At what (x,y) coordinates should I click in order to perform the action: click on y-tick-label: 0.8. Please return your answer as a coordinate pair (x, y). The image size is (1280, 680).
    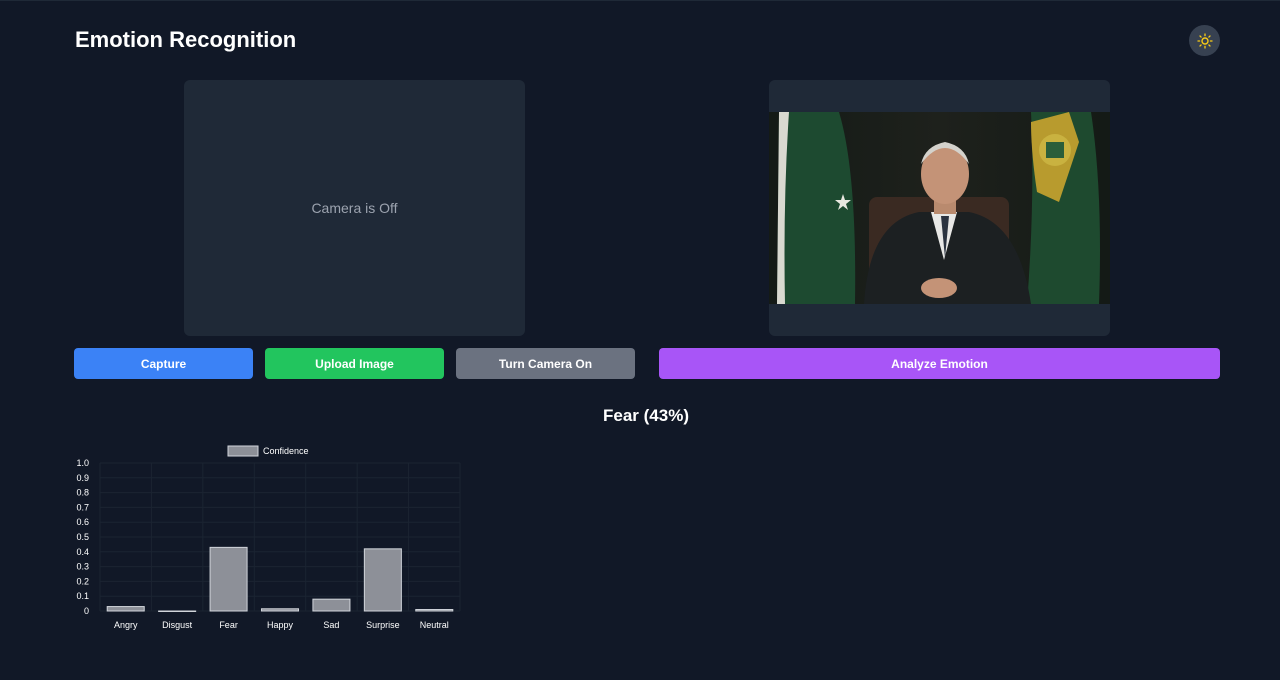
    Looking at the image, I should click on (82, 493).